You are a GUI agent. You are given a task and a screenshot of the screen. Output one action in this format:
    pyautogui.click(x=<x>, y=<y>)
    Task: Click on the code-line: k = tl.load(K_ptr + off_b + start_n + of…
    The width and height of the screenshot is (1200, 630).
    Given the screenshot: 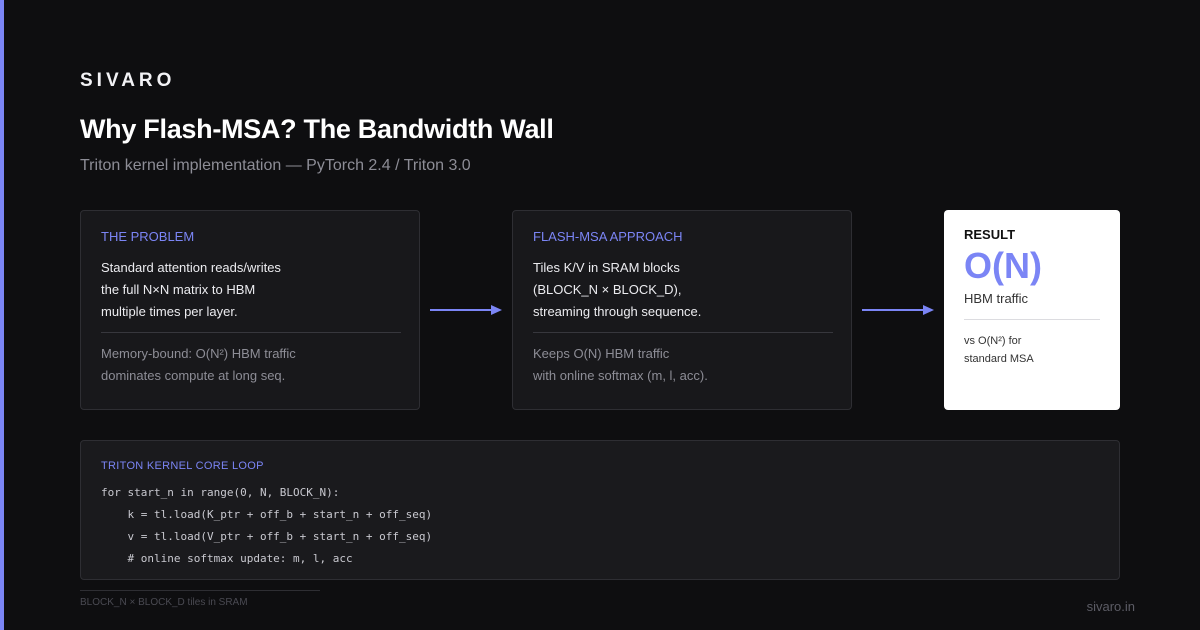 What is the action you would take?
    pyautogui.click(x=267, y=514)
    